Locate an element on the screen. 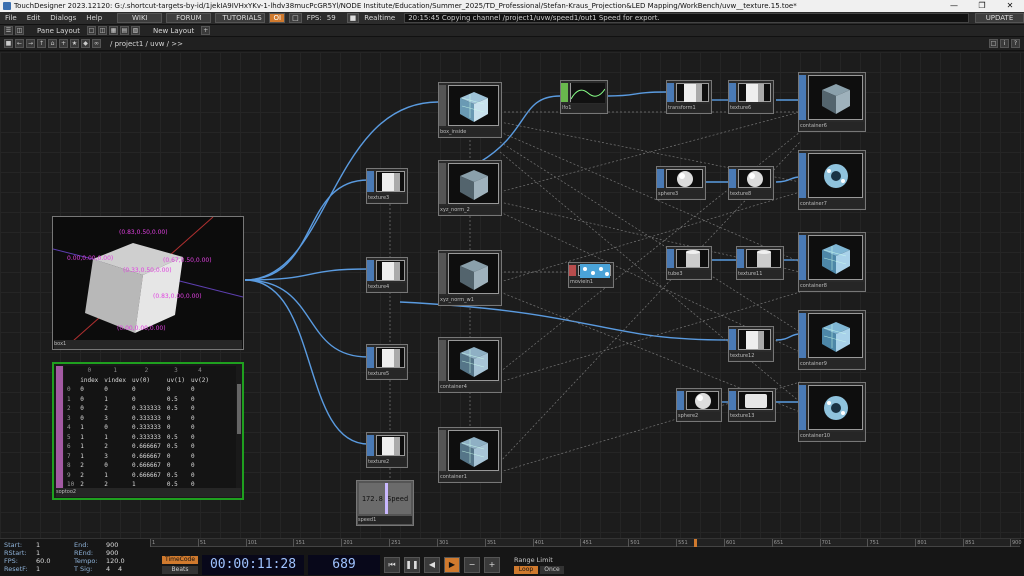  layout-1-icon: □ is located at coordinates (91, 30).